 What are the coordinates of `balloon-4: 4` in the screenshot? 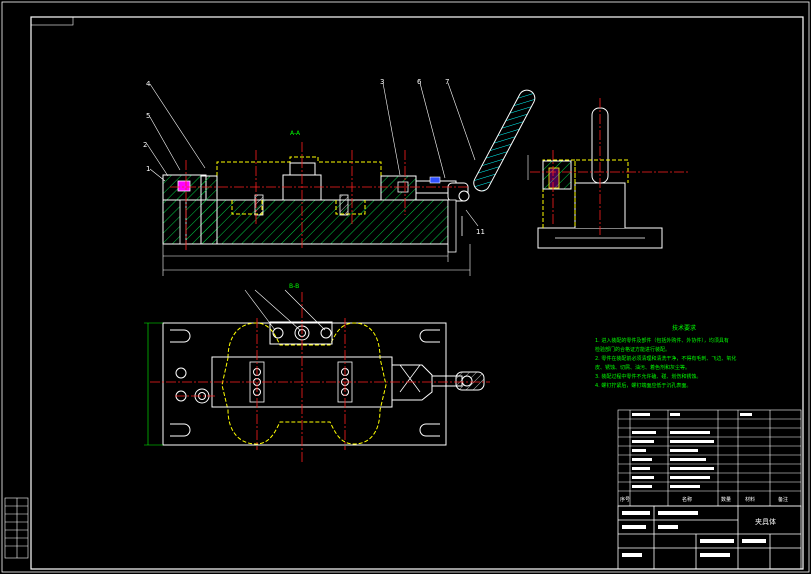 It's located at (148, 84).